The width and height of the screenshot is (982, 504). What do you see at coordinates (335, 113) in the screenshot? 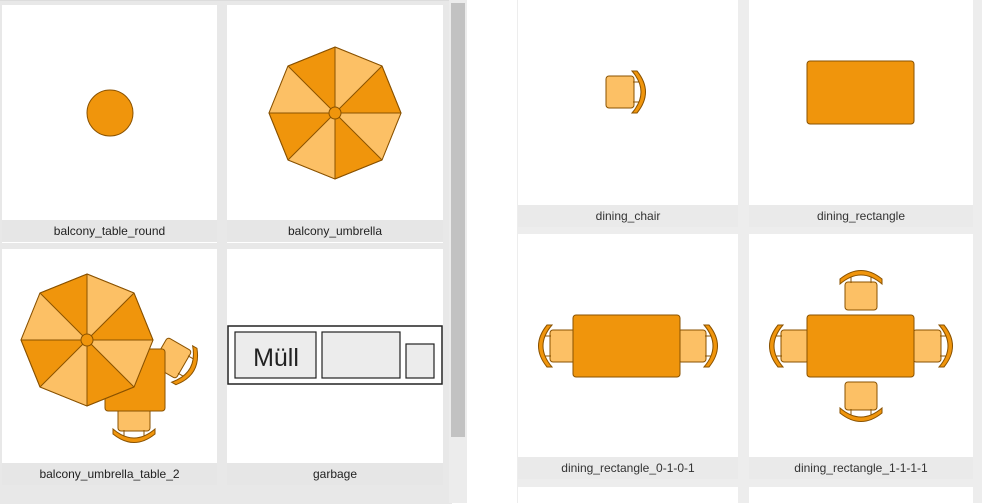
I see `umbrella-icon` at bounding box center [335, 113].